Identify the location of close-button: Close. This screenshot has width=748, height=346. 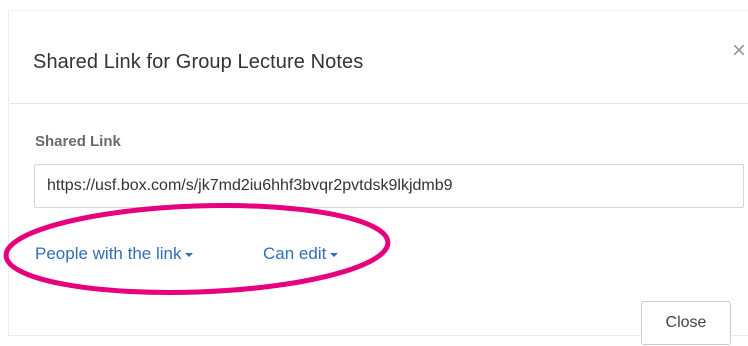
(686, 323).